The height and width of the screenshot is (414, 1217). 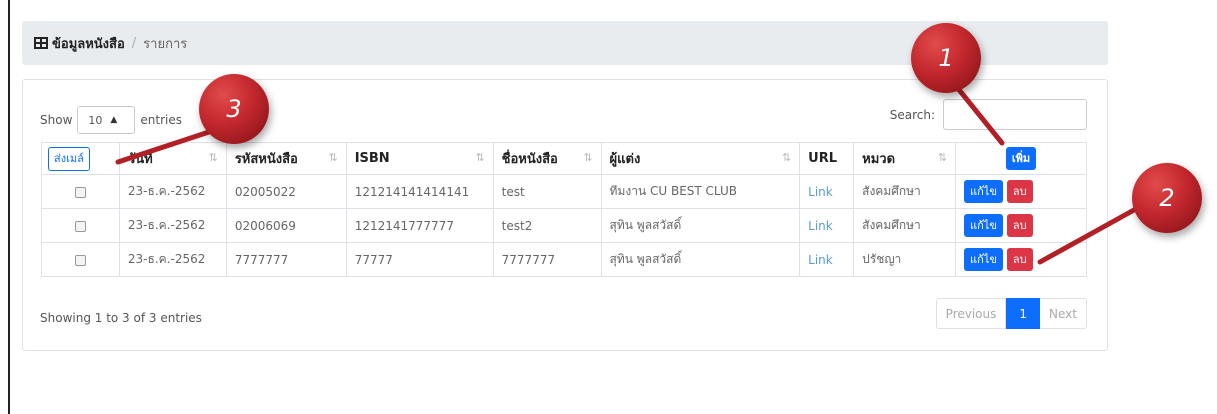 What do you see at coordinates (234, 109) in the screenshot?
I see `annotation-marker-3: 3` at bounding box center [234, 109].